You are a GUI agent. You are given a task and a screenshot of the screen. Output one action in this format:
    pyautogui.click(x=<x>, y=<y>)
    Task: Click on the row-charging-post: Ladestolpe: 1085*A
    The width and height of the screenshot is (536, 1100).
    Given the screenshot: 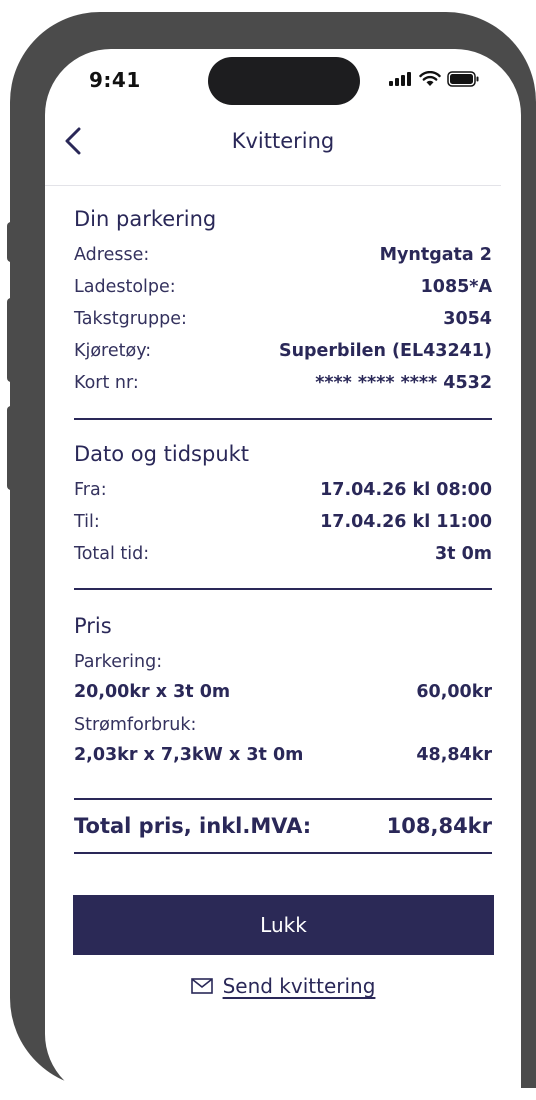 What is the action you would take?
    pyautogui.click(x=283, y=287)
    